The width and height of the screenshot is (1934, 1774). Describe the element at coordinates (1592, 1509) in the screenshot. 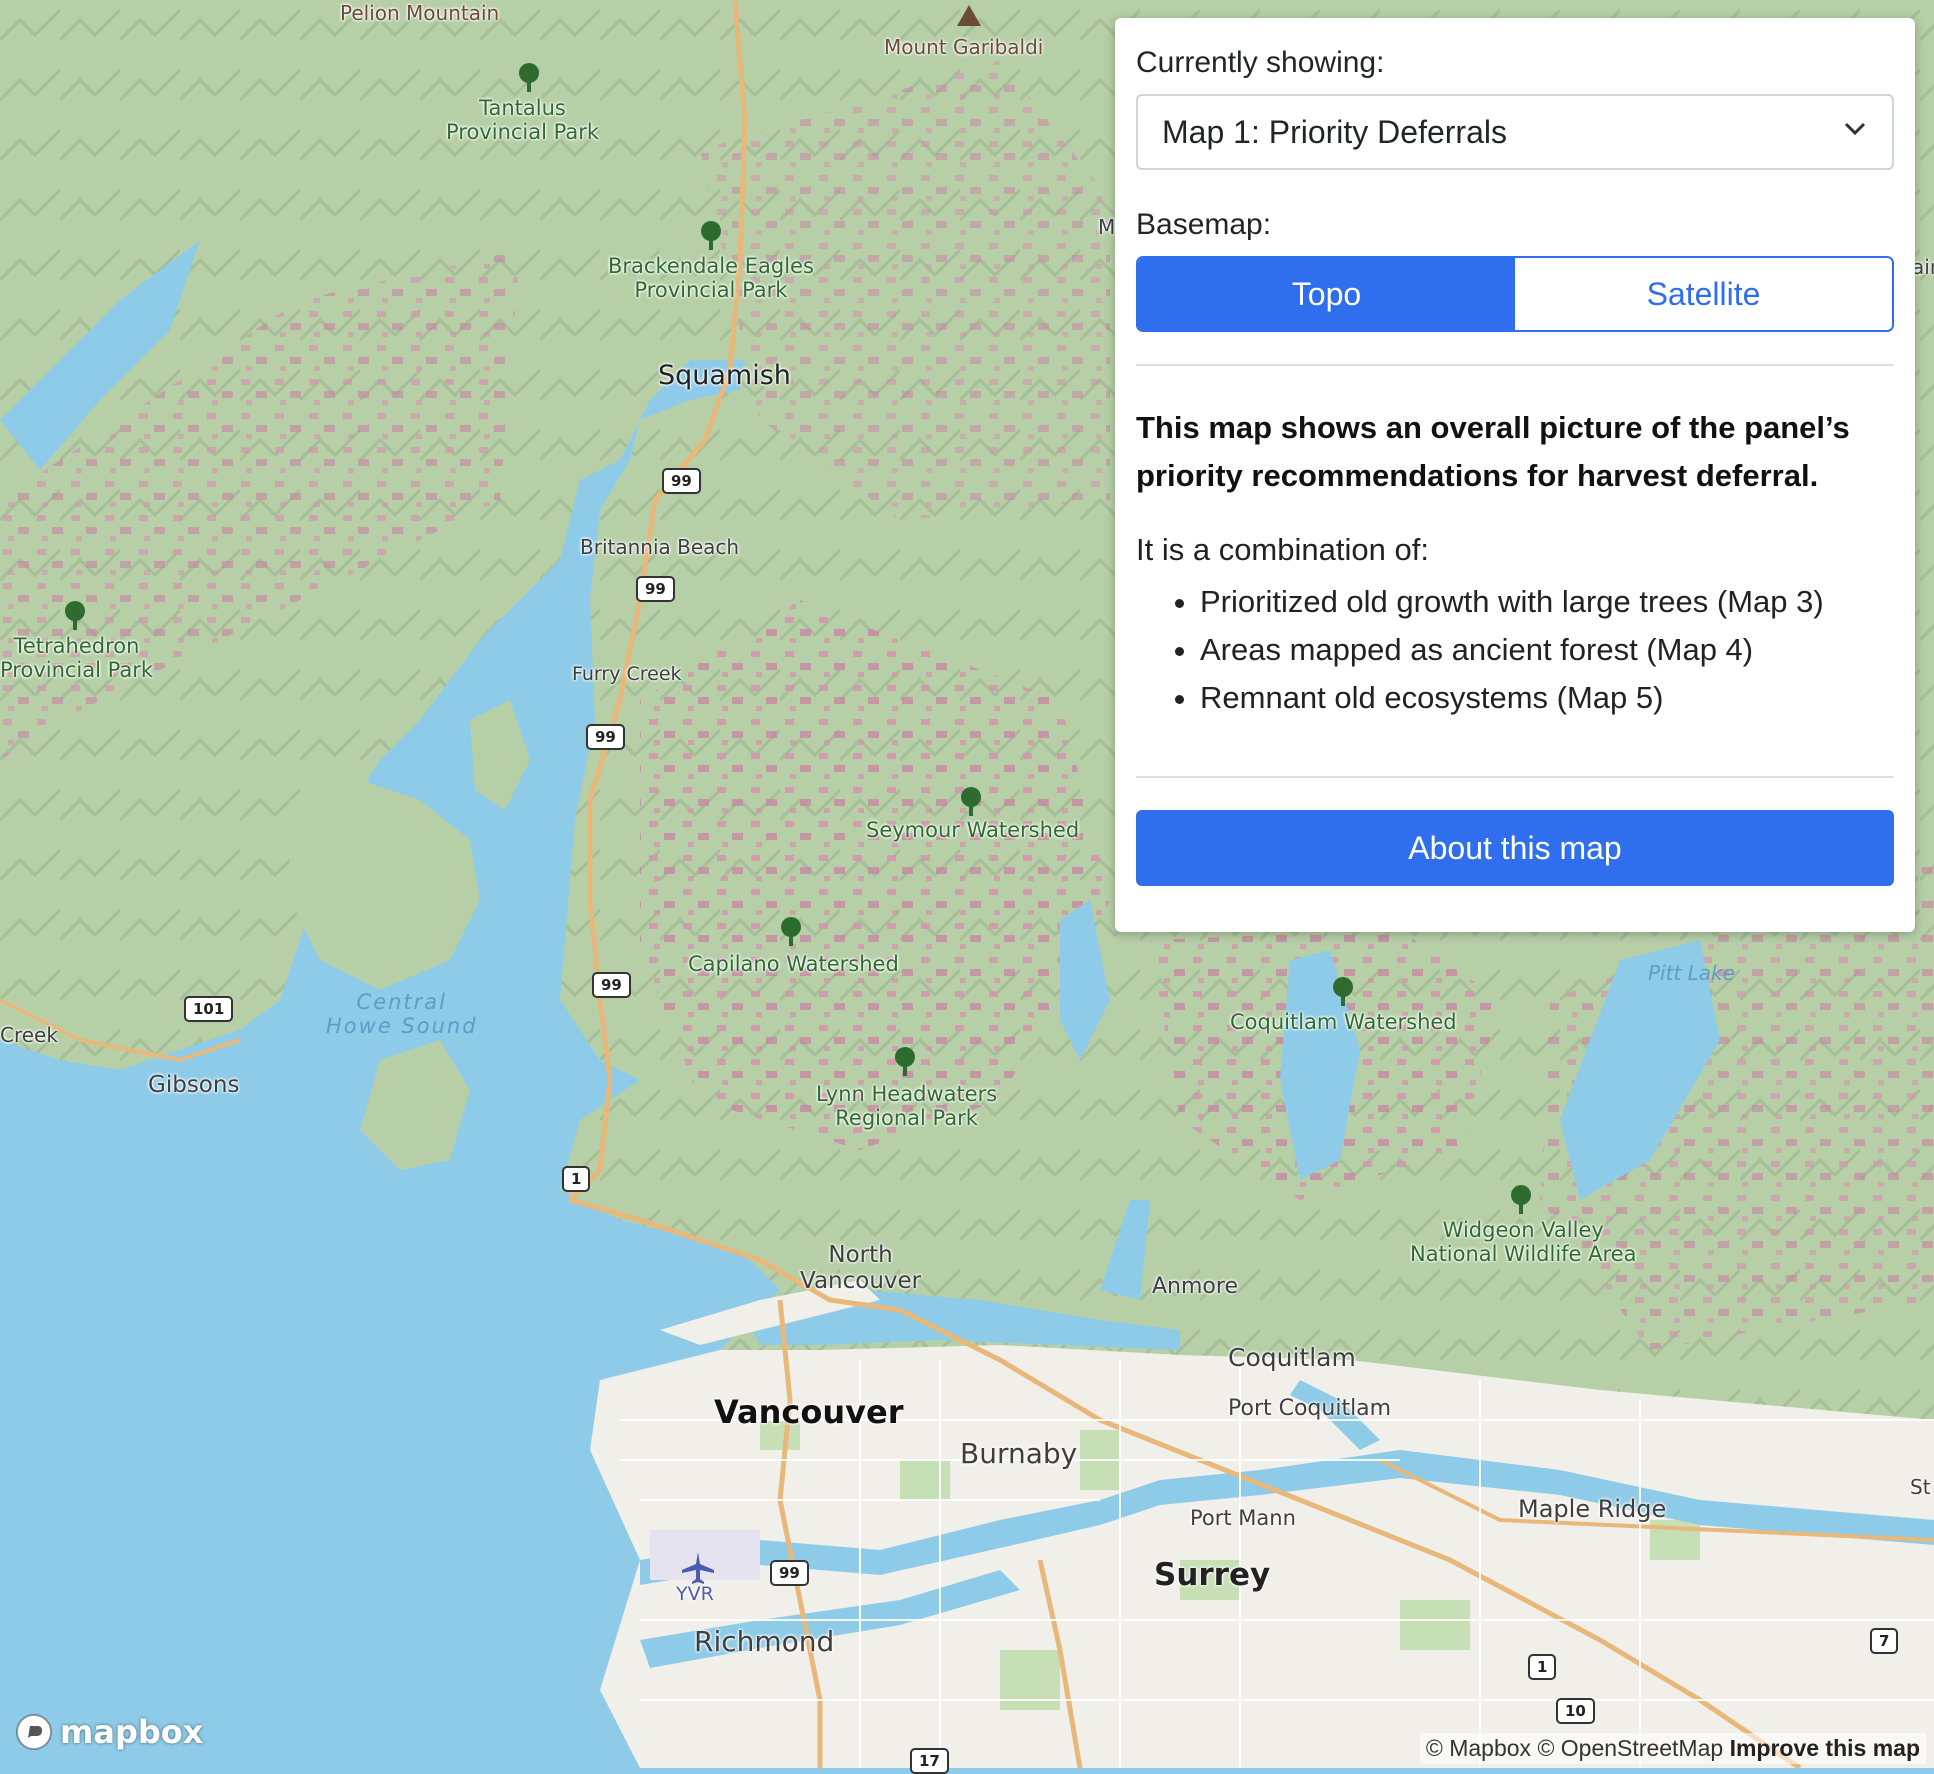

I see `label-maple-ridge: Maple Ridge` at that location.